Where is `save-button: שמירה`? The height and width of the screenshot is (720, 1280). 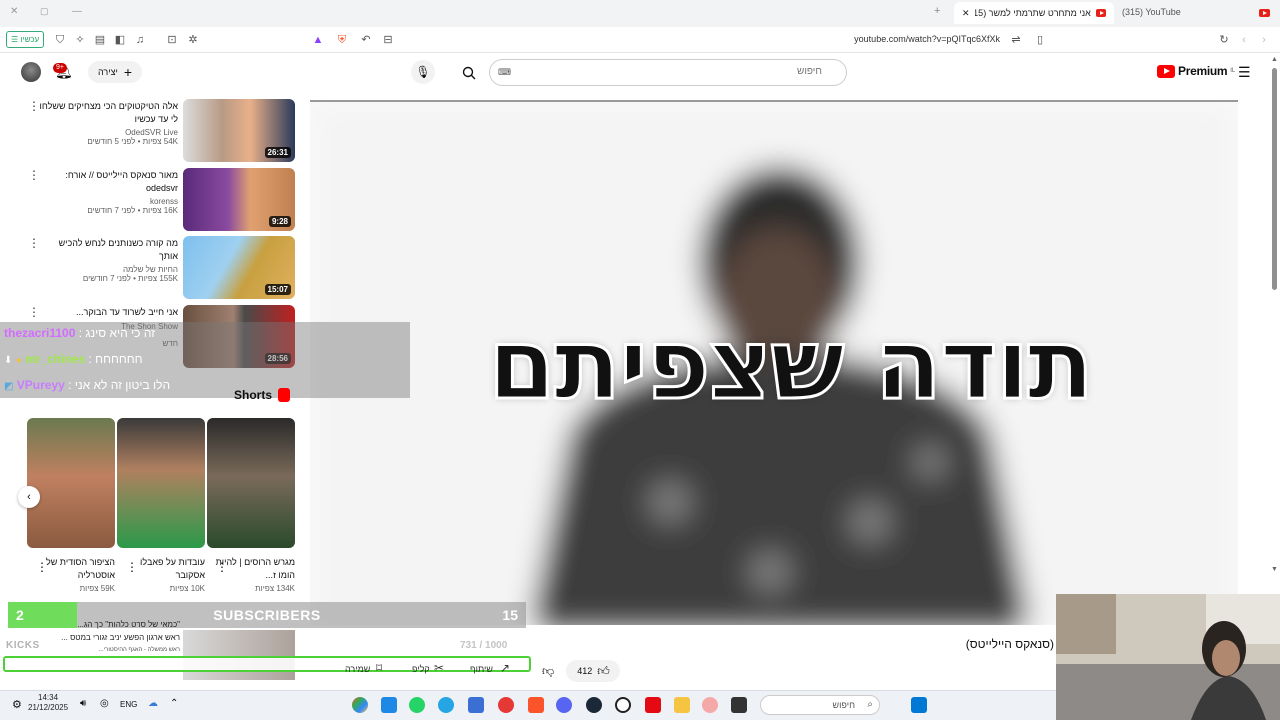
save-button: שמירה is located at coordinates (357, 669).